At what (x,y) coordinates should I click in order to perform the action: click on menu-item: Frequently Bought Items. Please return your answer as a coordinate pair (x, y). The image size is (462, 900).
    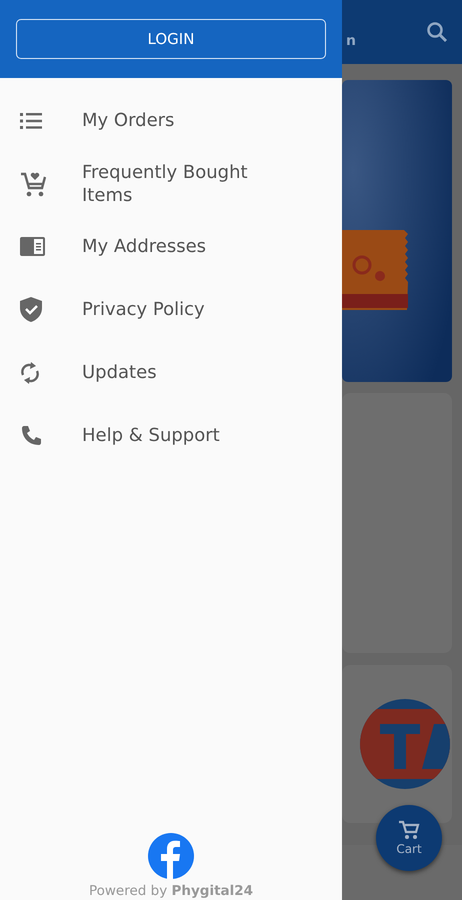
    Looking at the image, I should click on (171, 183).